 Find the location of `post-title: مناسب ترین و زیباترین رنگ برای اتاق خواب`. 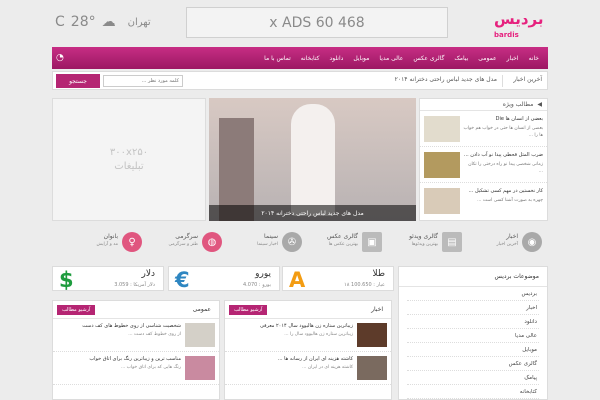

post-title: مناسب ترین و زیباترین رنگ برای اتاق خواب is located at coordinates (120, 359).